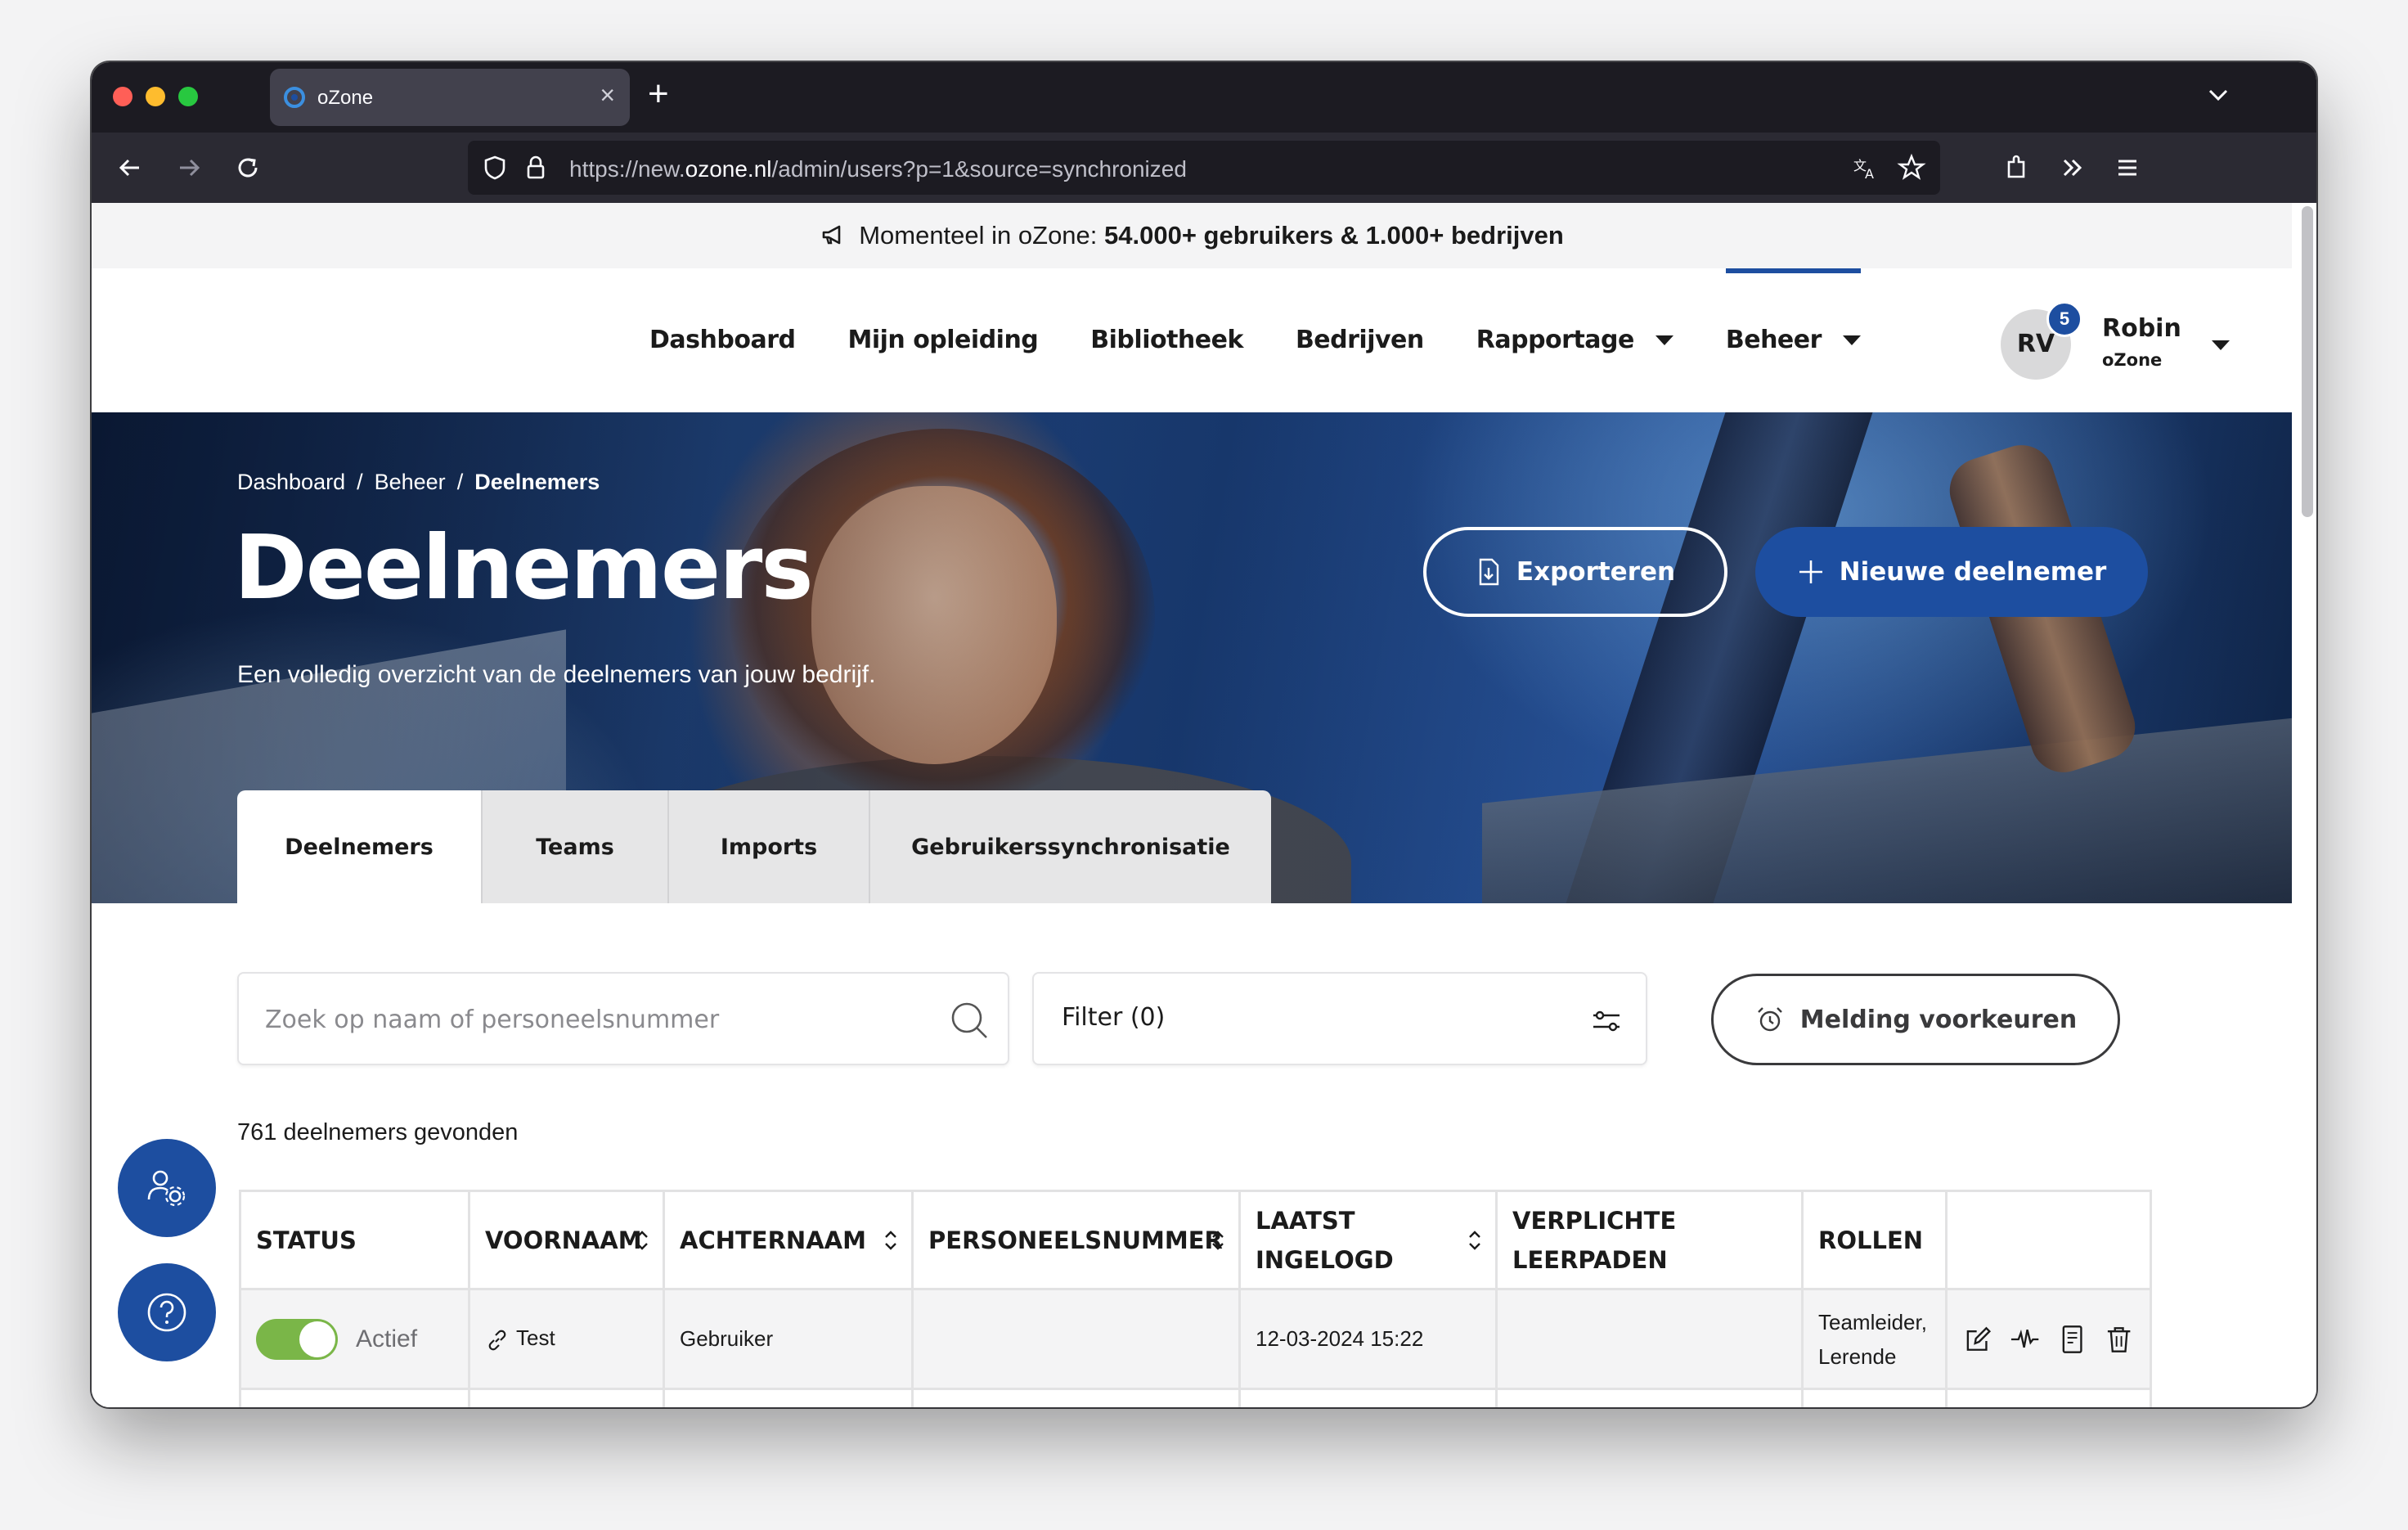  What do you see at coordinates (1555, 340) in the screenshot?
I see `menu-item-label: Rapportage` at bounding box center [1555, 340].